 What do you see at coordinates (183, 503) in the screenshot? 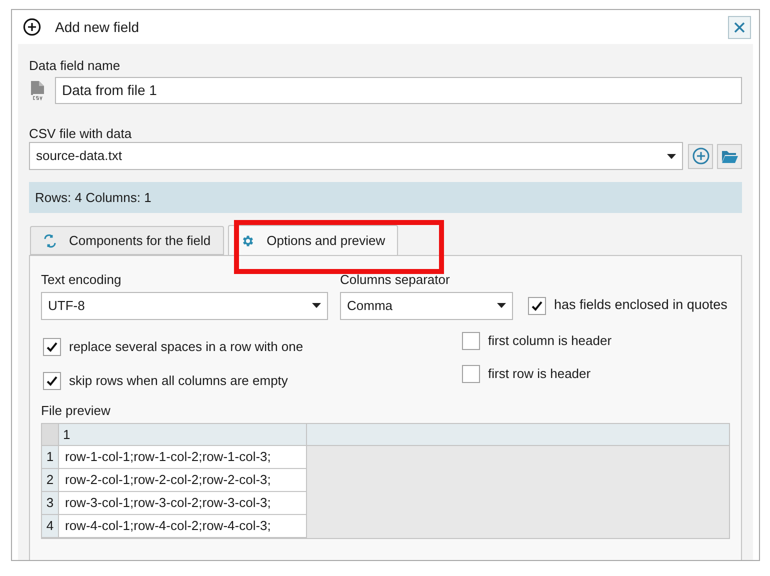
I see `table-cell: row-3-col-1;row-3-col-2;row-3-col-3;` at bounding box center [183, 503].